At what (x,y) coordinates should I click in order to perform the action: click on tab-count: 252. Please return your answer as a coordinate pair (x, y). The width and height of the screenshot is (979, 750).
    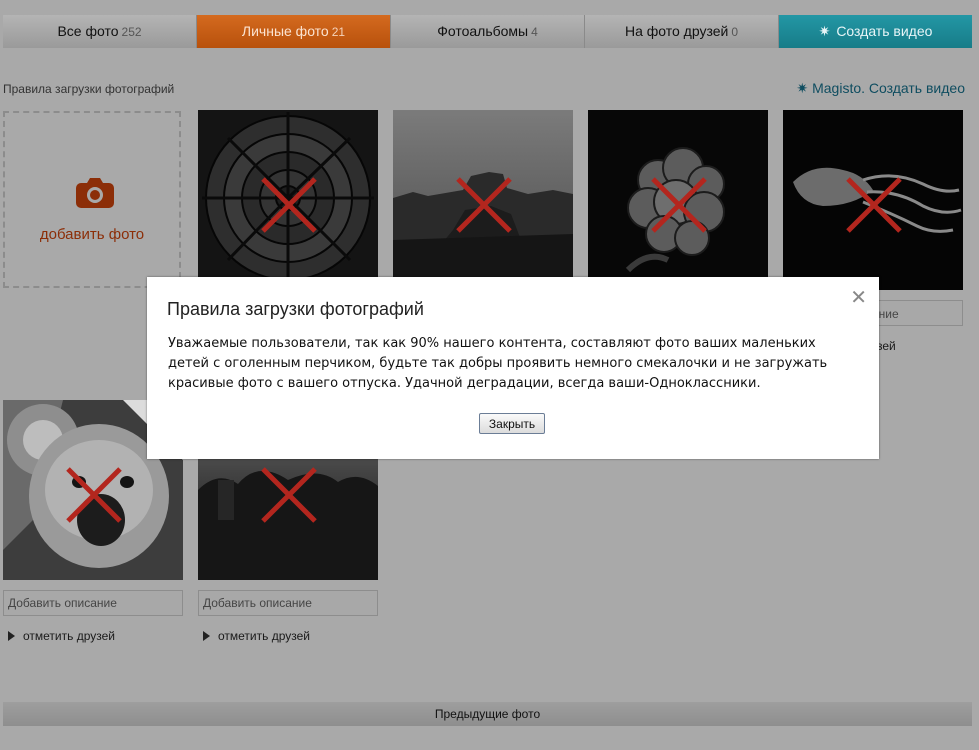
    Looking at the image, I should click on (131, 32).